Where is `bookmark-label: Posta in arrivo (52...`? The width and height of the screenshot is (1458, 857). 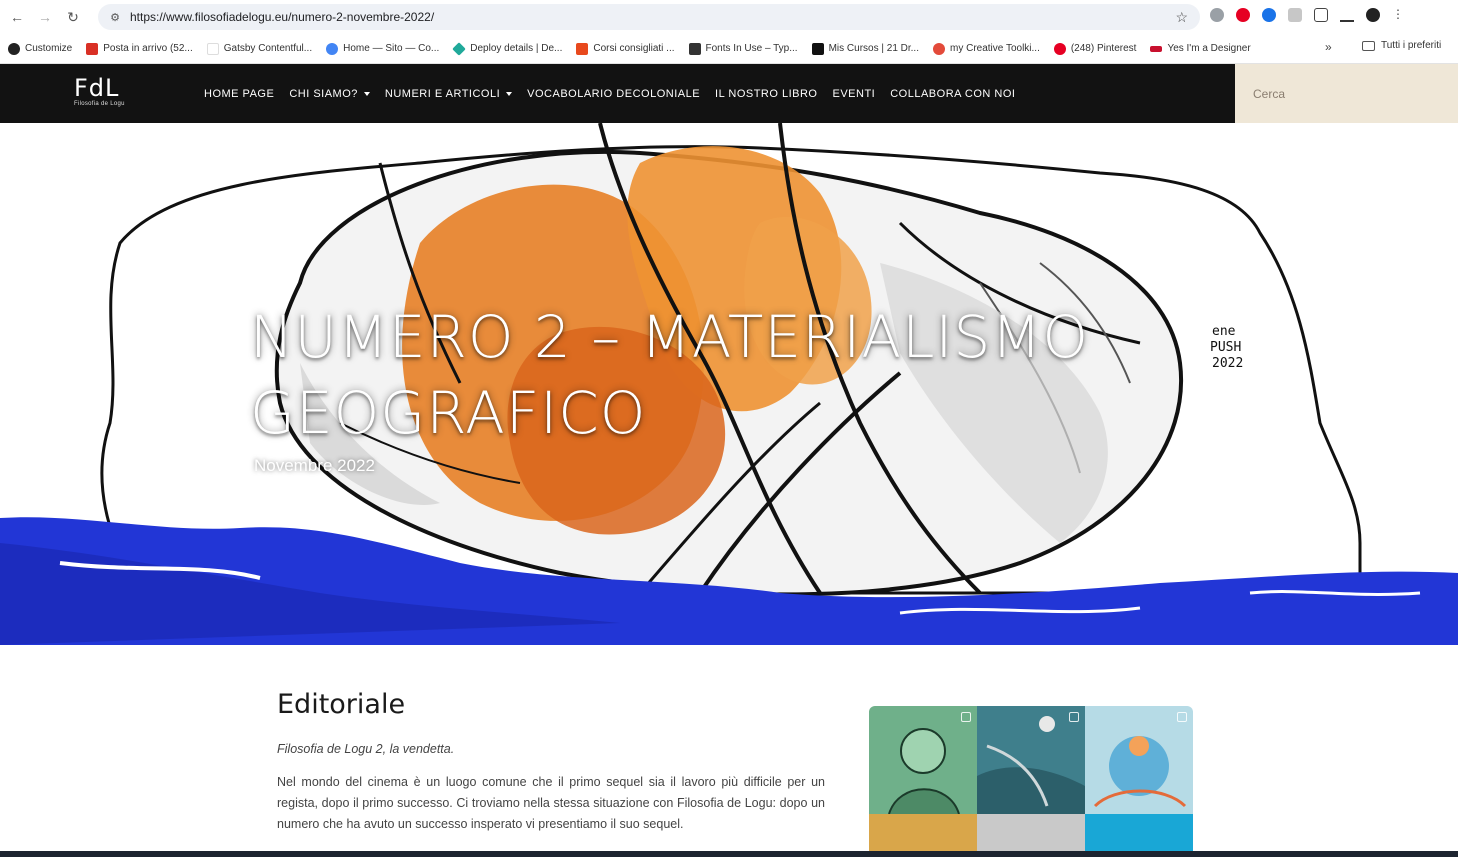
bookmark-label: Posta in arrivo (52... is located at coordinates (148, 48).